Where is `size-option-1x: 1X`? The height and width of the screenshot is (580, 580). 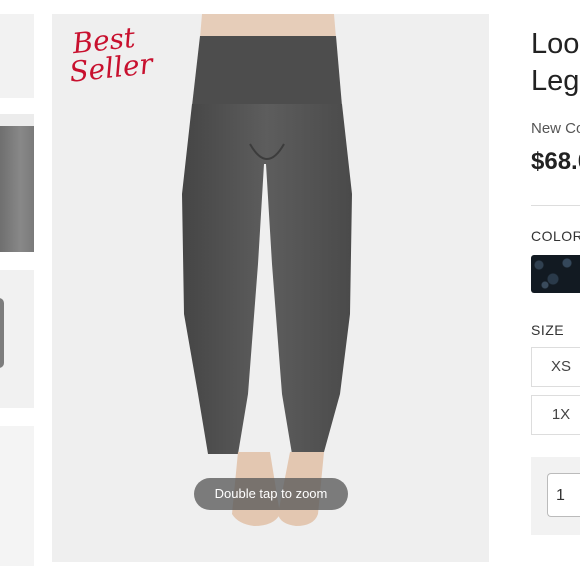 size-option-1x: 1X is located at coordinates (555, 415).